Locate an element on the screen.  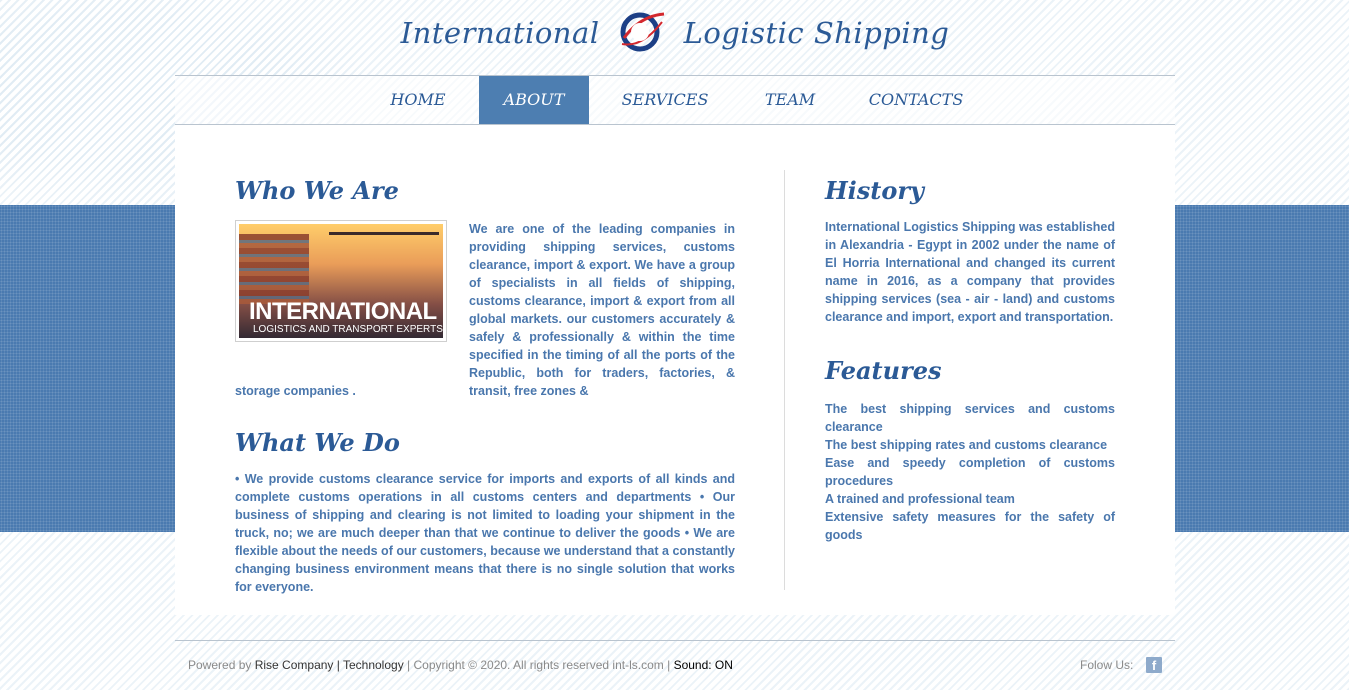
company-link: Rise Company | Technology is located at coordinates (329, 665).